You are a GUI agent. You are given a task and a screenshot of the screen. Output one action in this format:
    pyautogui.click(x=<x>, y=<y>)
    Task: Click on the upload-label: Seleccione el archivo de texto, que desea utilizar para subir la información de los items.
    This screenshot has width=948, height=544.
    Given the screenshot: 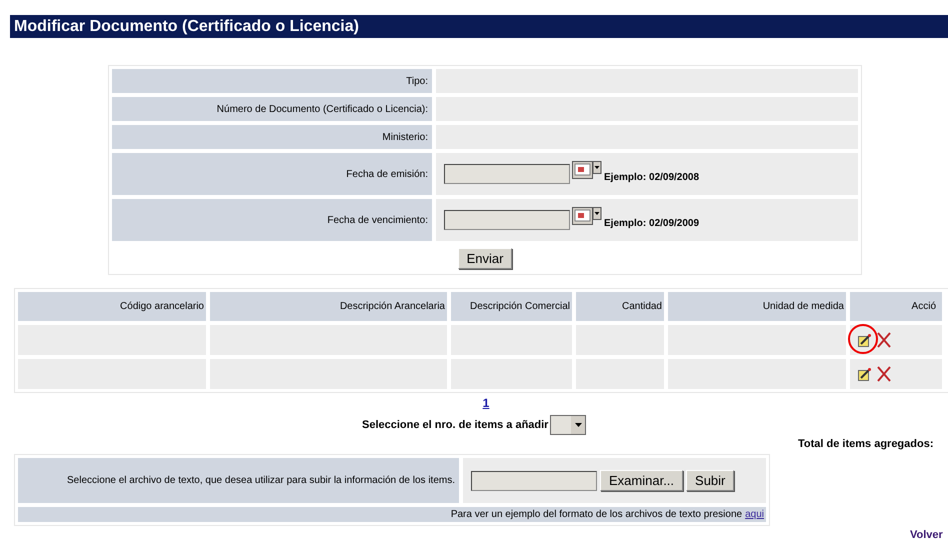 What is the action you would take?
    pyautogui.click(x=238, y=480)
    